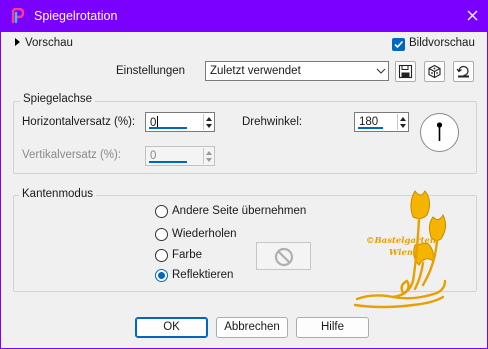 The image size is (488, 349). What do you see at coordinates (381, 71) in the screenshot?
I see `chevron-down-icon` at bounding box center [381, 71].